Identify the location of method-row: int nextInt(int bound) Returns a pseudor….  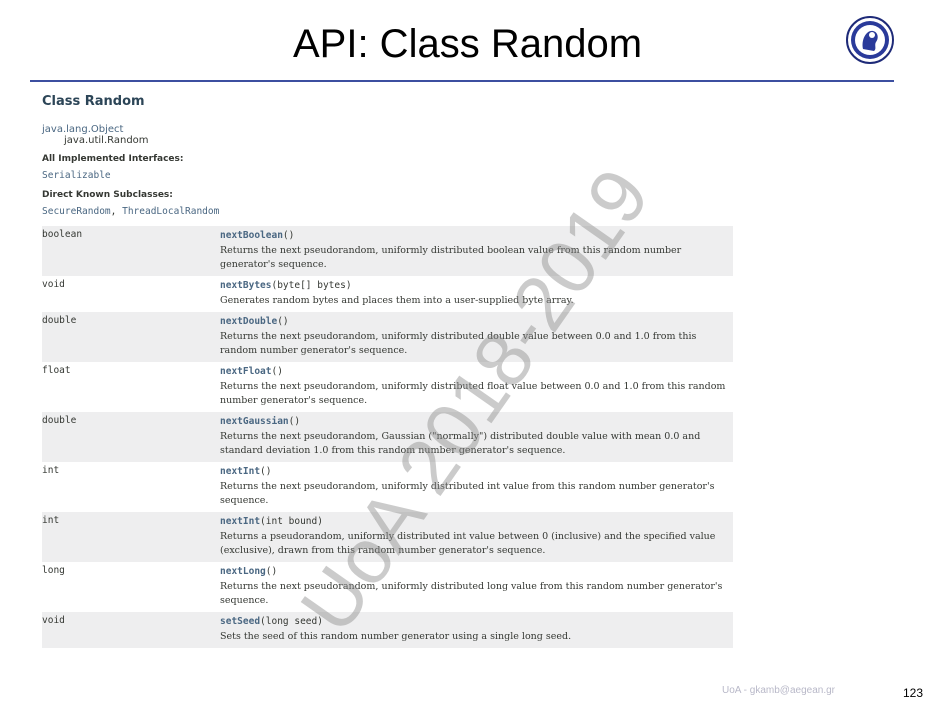
(387, 537).